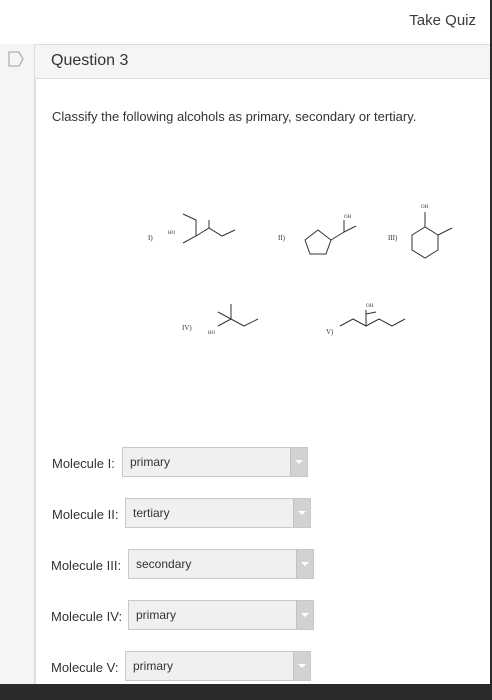 The image size is (492, 700). What do you see at coordinates (90, 60) in the screenshot?
I see `question-title: Question 3` at bounding box center [90, 60].